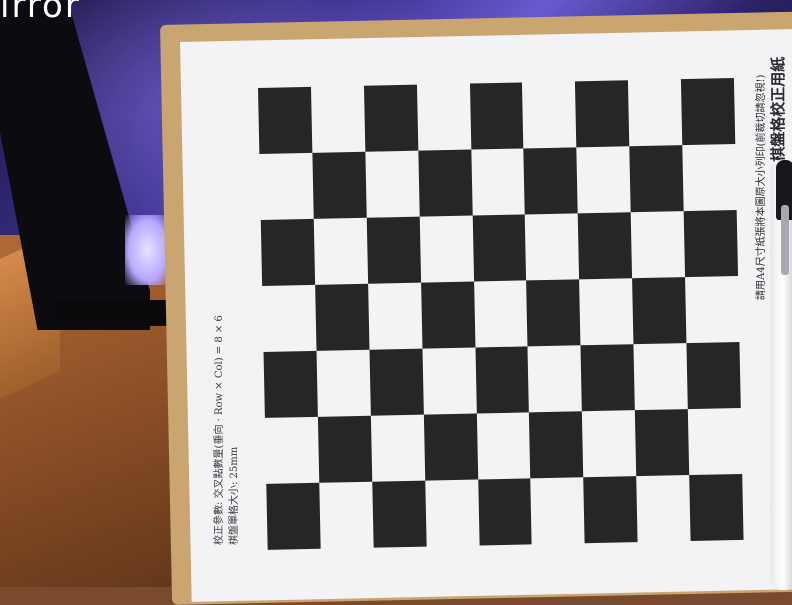 The height and width of the screenshot is (605, 792). Describe the element at coordinates (785, 240) in the screenshot. I see `pen-clip` at that location.